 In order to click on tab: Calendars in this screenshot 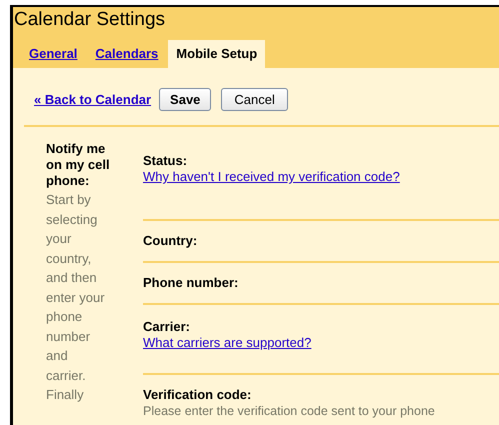, I will do `click(126, 54)`.